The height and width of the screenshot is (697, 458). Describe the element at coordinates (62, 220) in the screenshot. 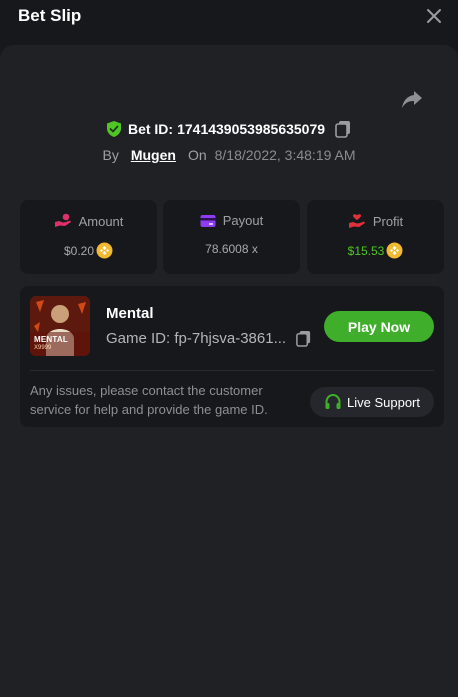

I see `hand-coin-icon` at that location.